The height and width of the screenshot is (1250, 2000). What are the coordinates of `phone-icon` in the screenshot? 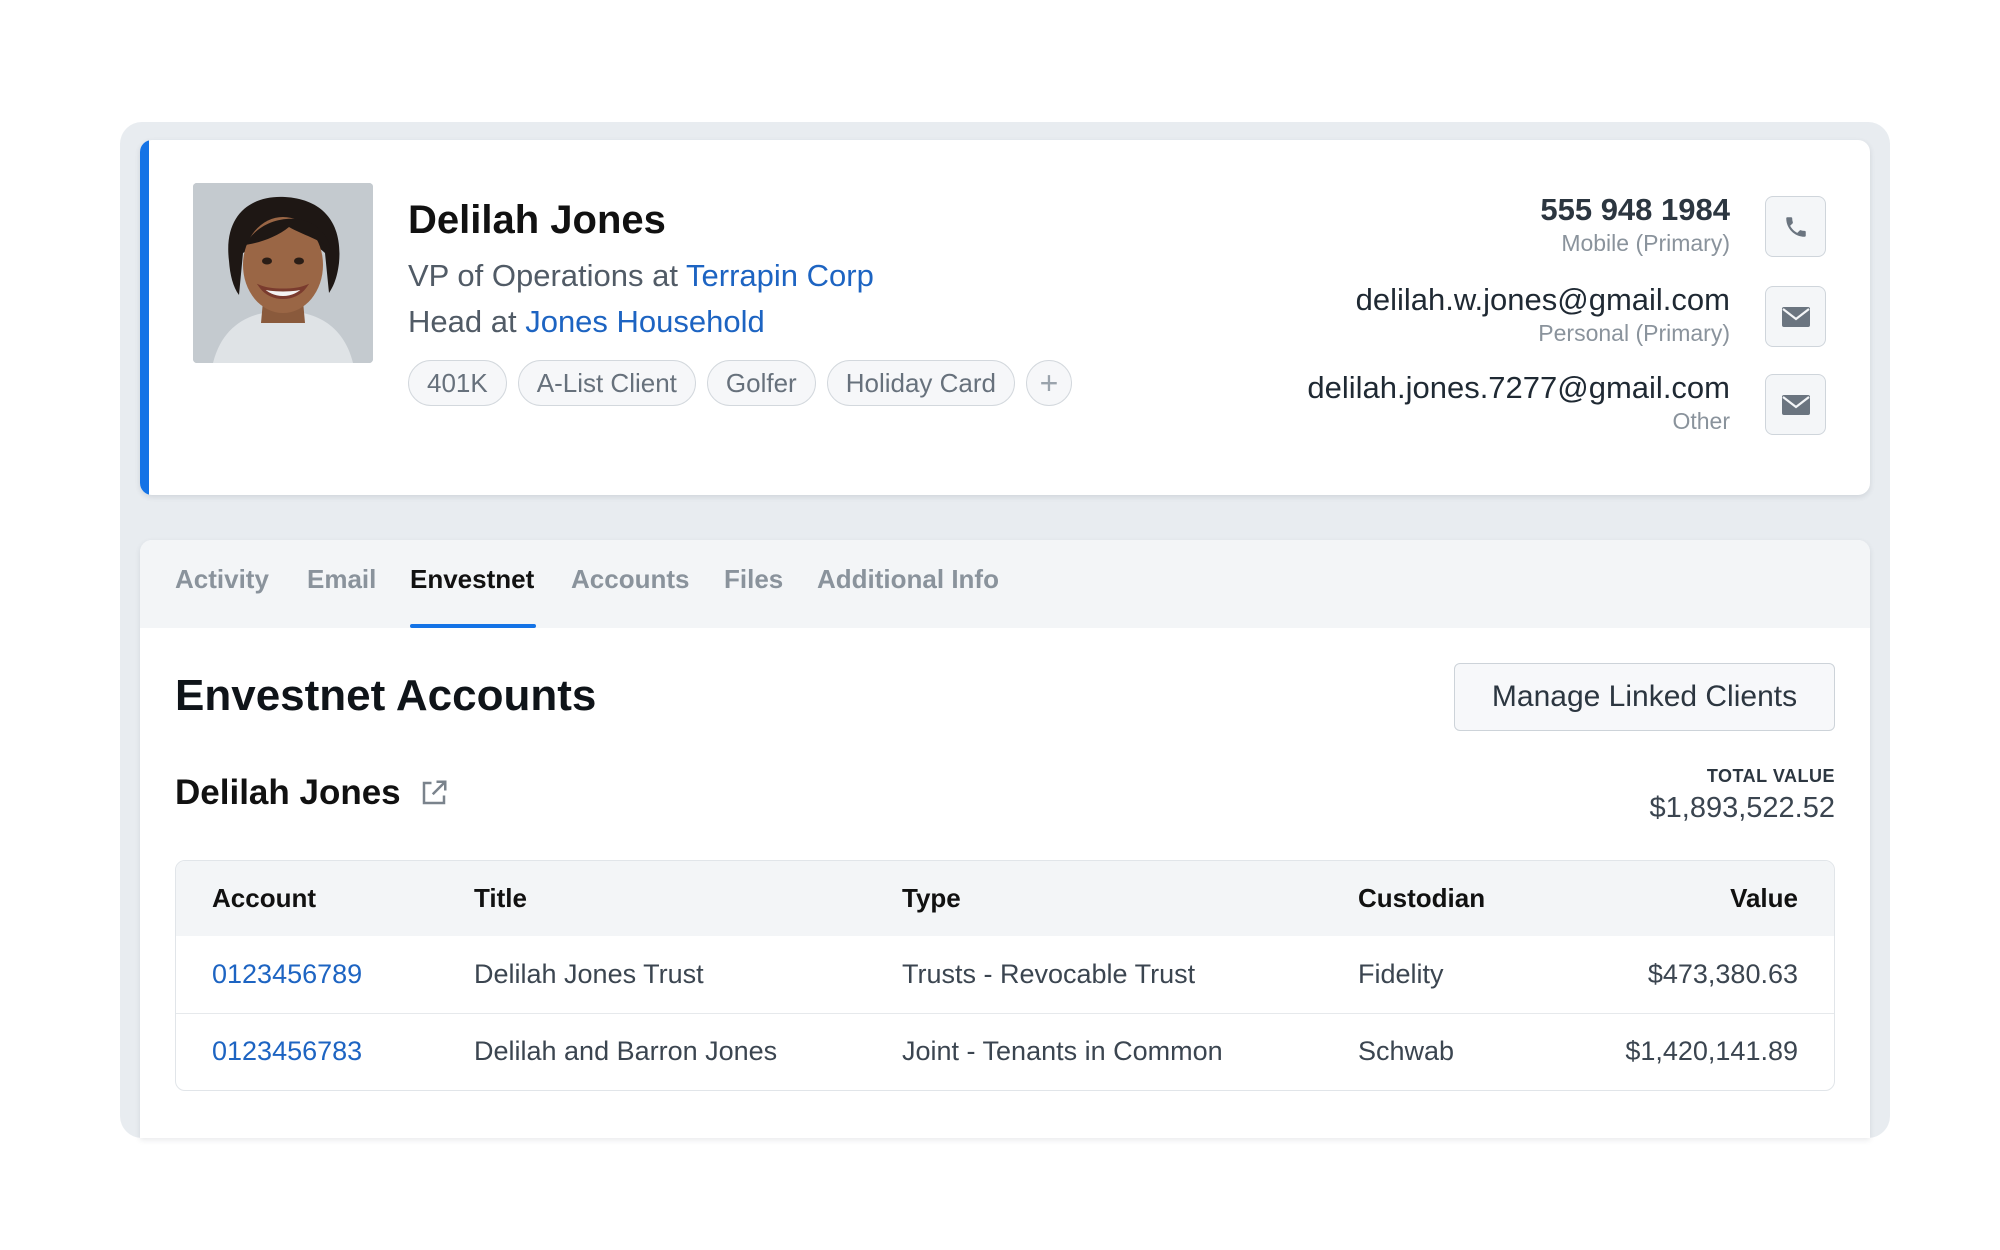 It's located at (1795, 226).